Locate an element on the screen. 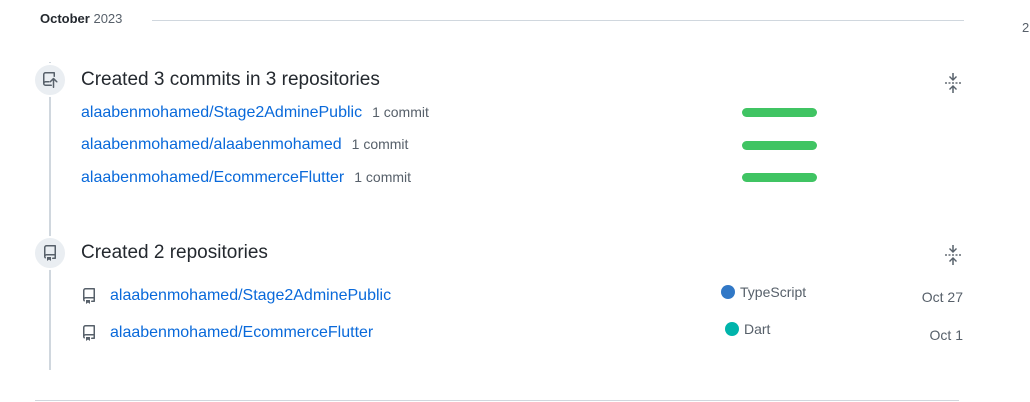 This screenshot has width=1030, height=402. repo-created-date: Oct 27 is located at coordinates (942, 297).